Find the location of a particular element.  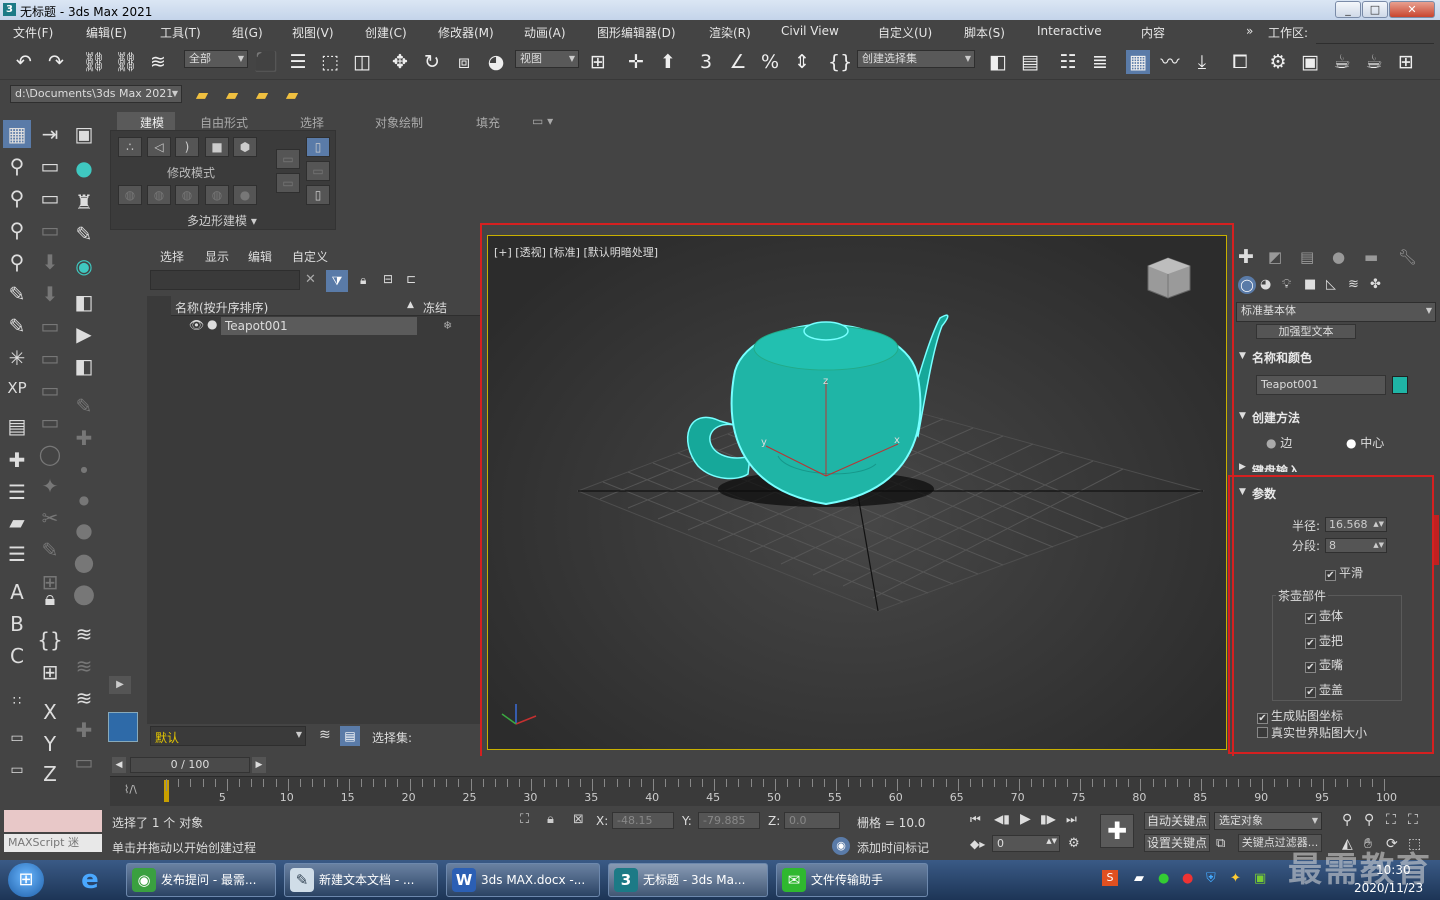

tool-icon: ✎ is located at coordinates (50, 550).